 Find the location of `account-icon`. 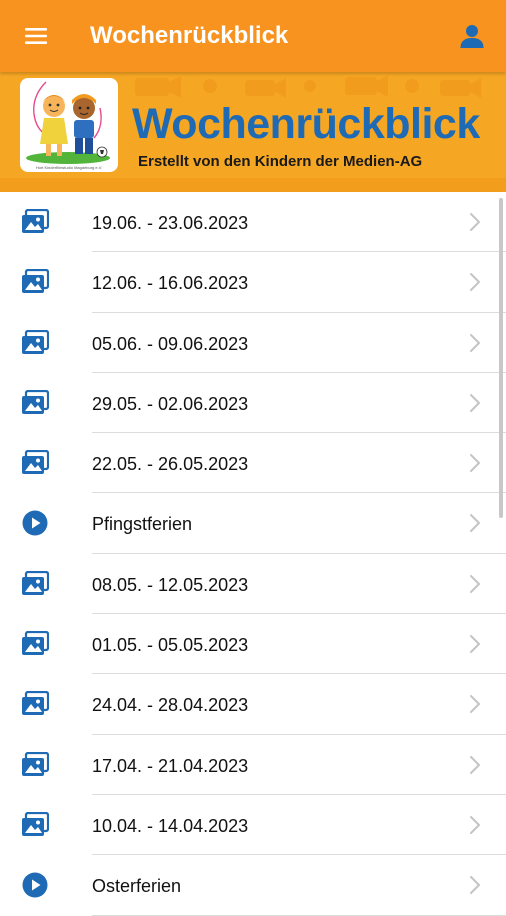

account-icon is located at coordinates (472, 36).